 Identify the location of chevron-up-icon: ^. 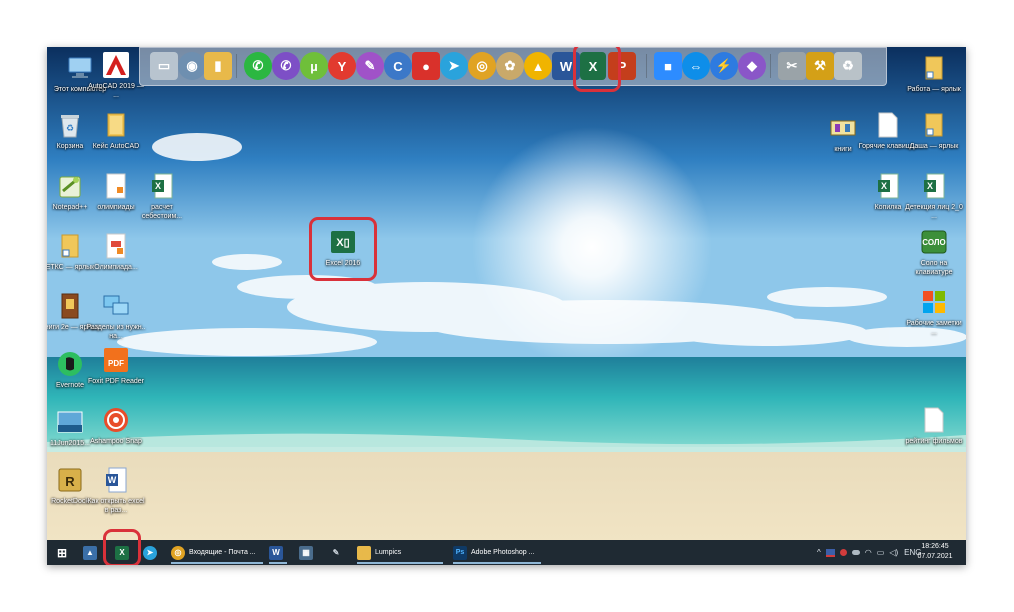
(819, 552).